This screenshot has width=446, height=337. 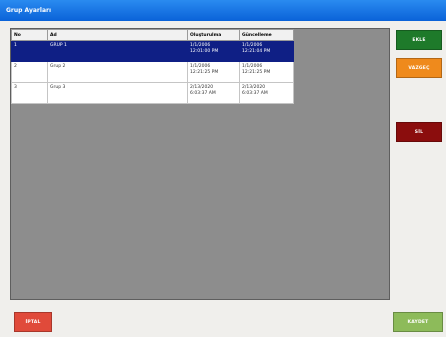 I want to click on cell-updated: 1/1/2006 12:21:04 PM, so click(x=266, y=51).